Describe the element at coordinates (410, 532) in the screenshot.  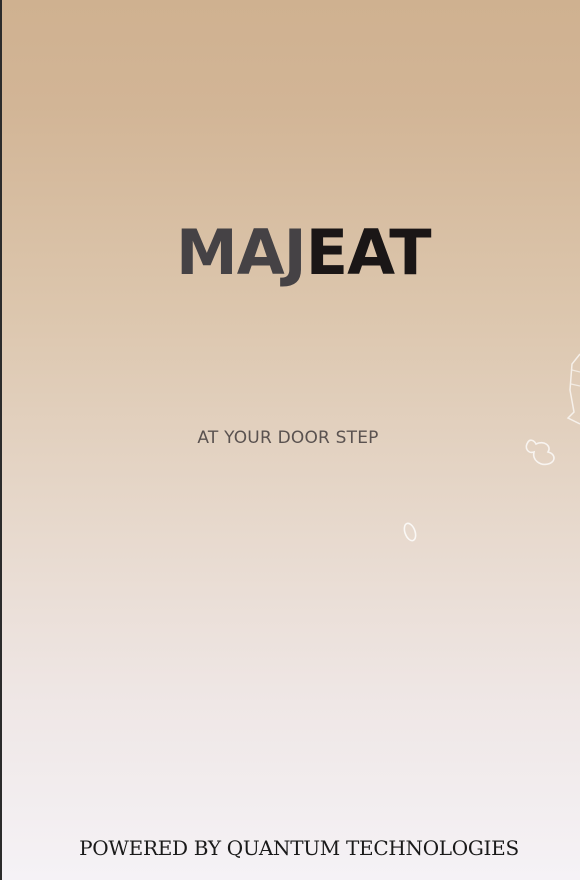
I see `bean-doodle-icon` at that location.